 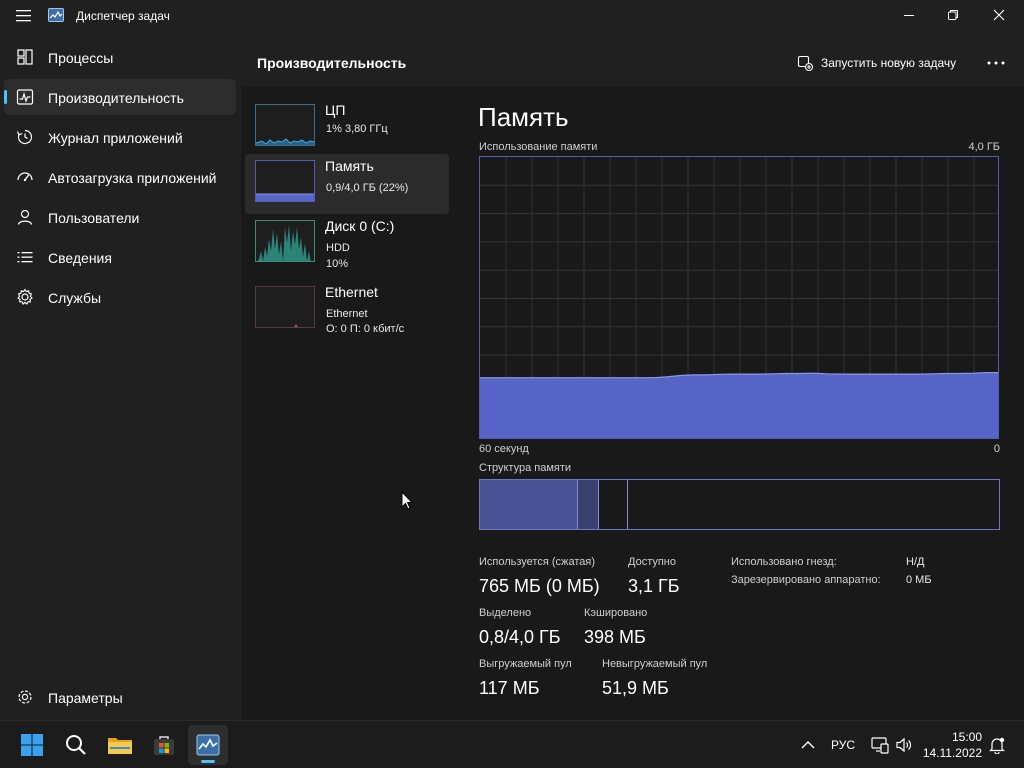 I want to click on close-button, so click(x=999, y=15).